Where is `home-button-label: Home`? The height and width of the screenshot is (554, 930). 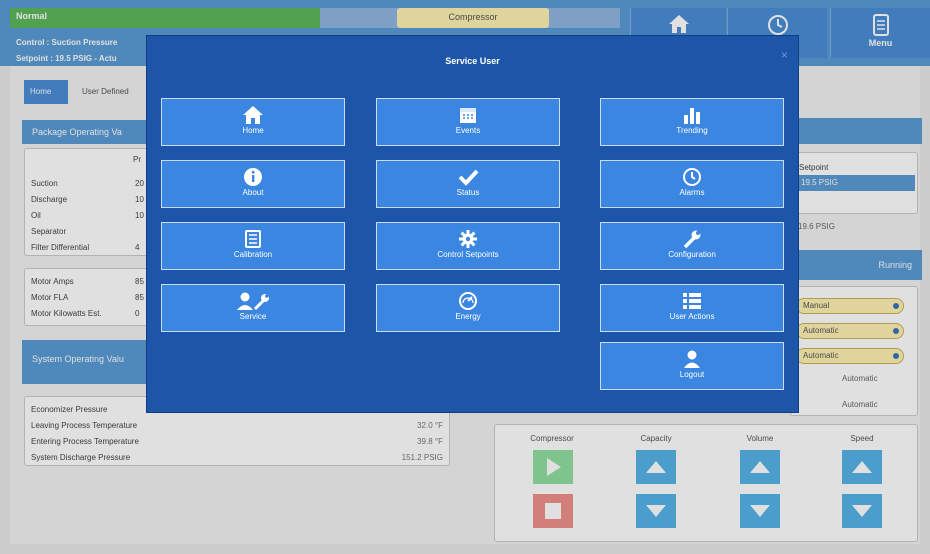
home-button-label: Home is located at coordinates (253, 130).